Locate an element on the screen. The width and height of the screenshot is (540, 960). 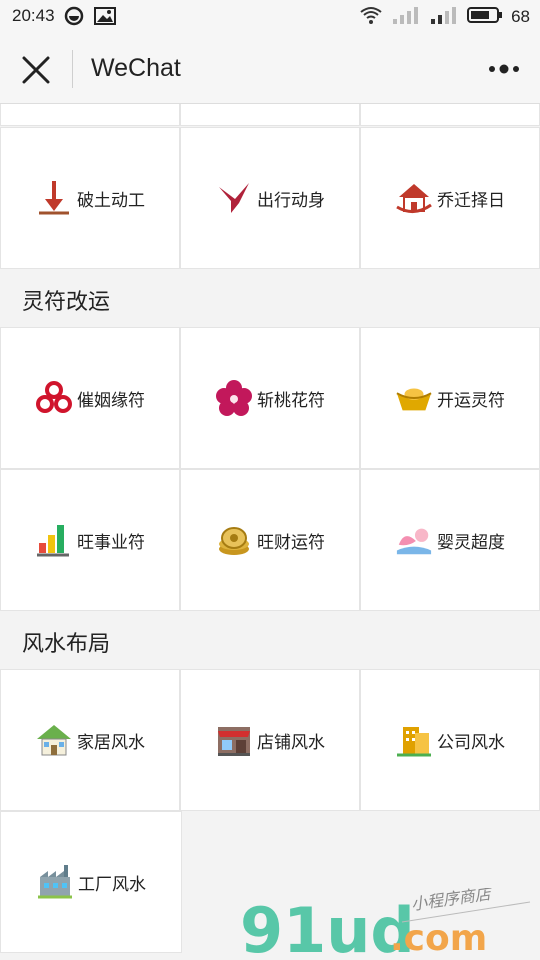
angel-icon is located at coordinates (414, 540).